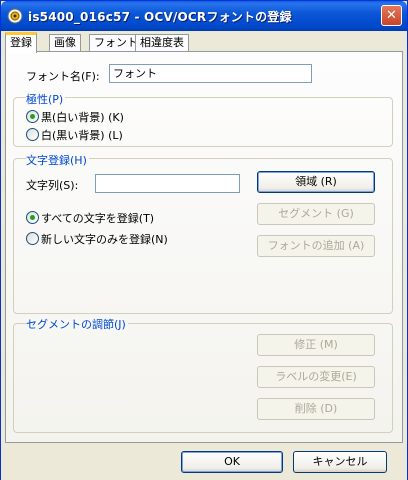 The height and width of the screenshot is (480, 408). I want to click on font-name-input: フォント, so click(210, 73).